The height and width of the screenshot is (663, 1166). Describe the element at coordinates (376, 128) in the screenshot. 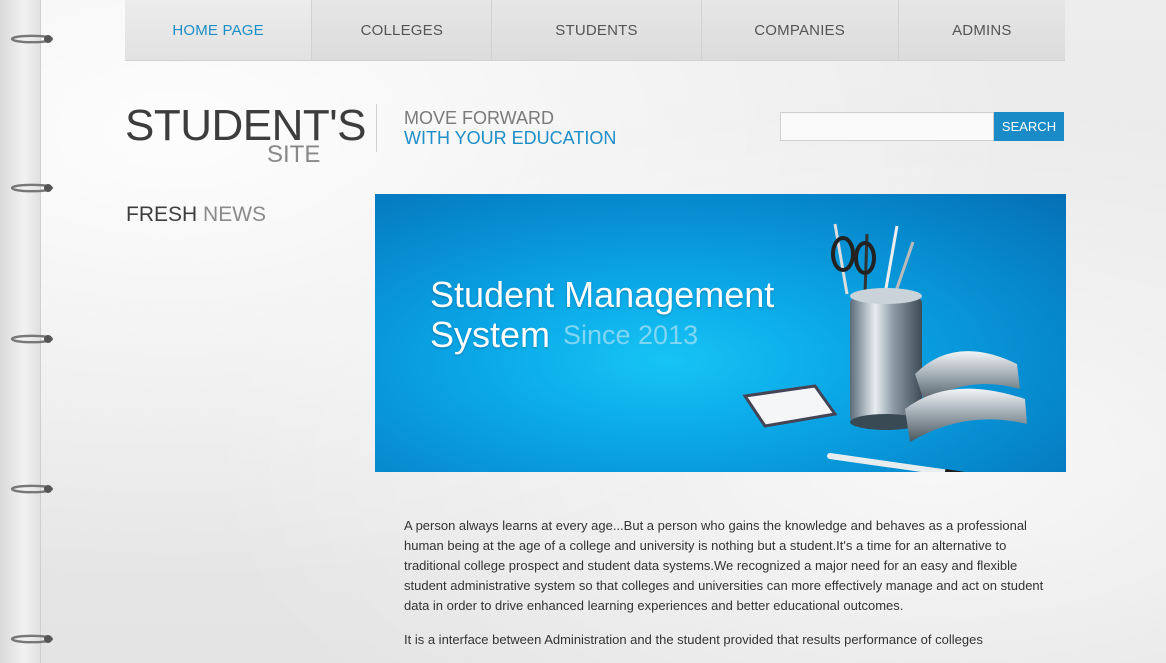

I see `header-divider` at that location.